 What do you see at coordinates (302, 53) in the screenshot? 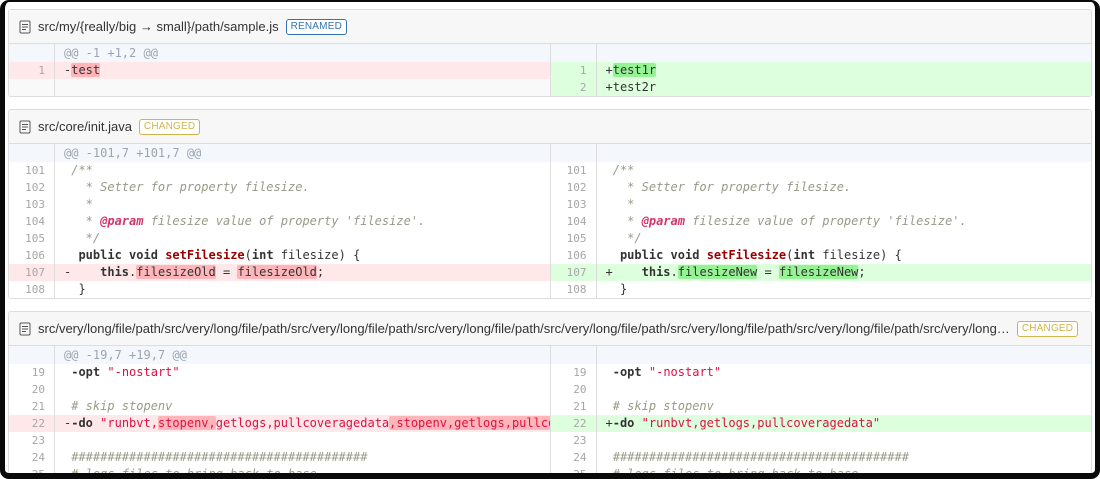
I see `code-line: @@ -1 +1,2 @@` at bounding box center [302, 53].